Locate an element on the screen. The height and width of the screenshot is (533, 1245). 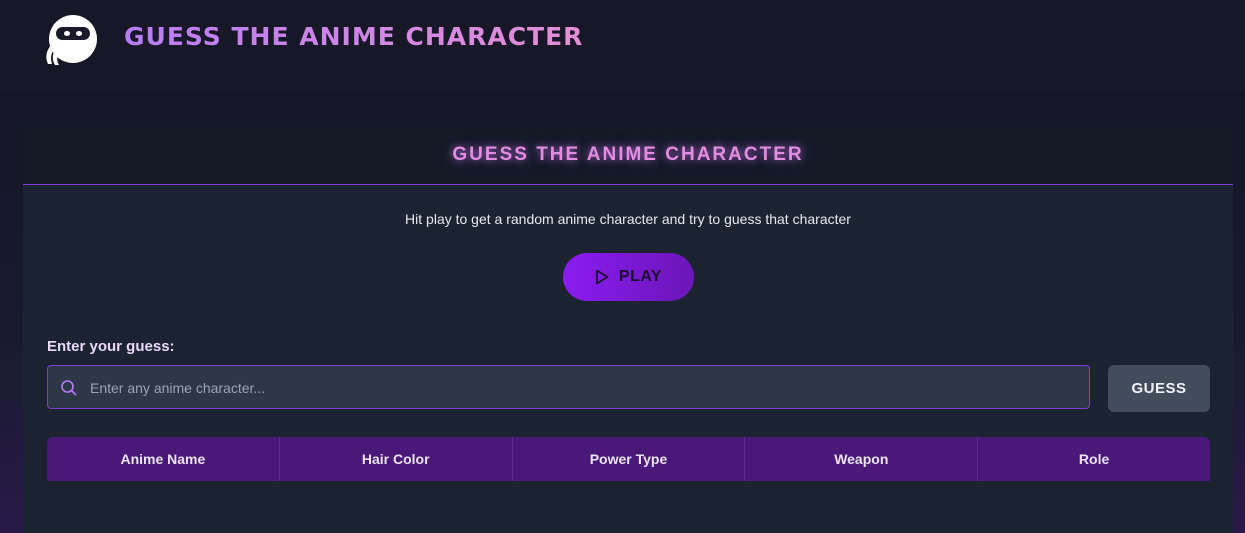
guess-button: GUESS is located at coordinates (1159, 388).